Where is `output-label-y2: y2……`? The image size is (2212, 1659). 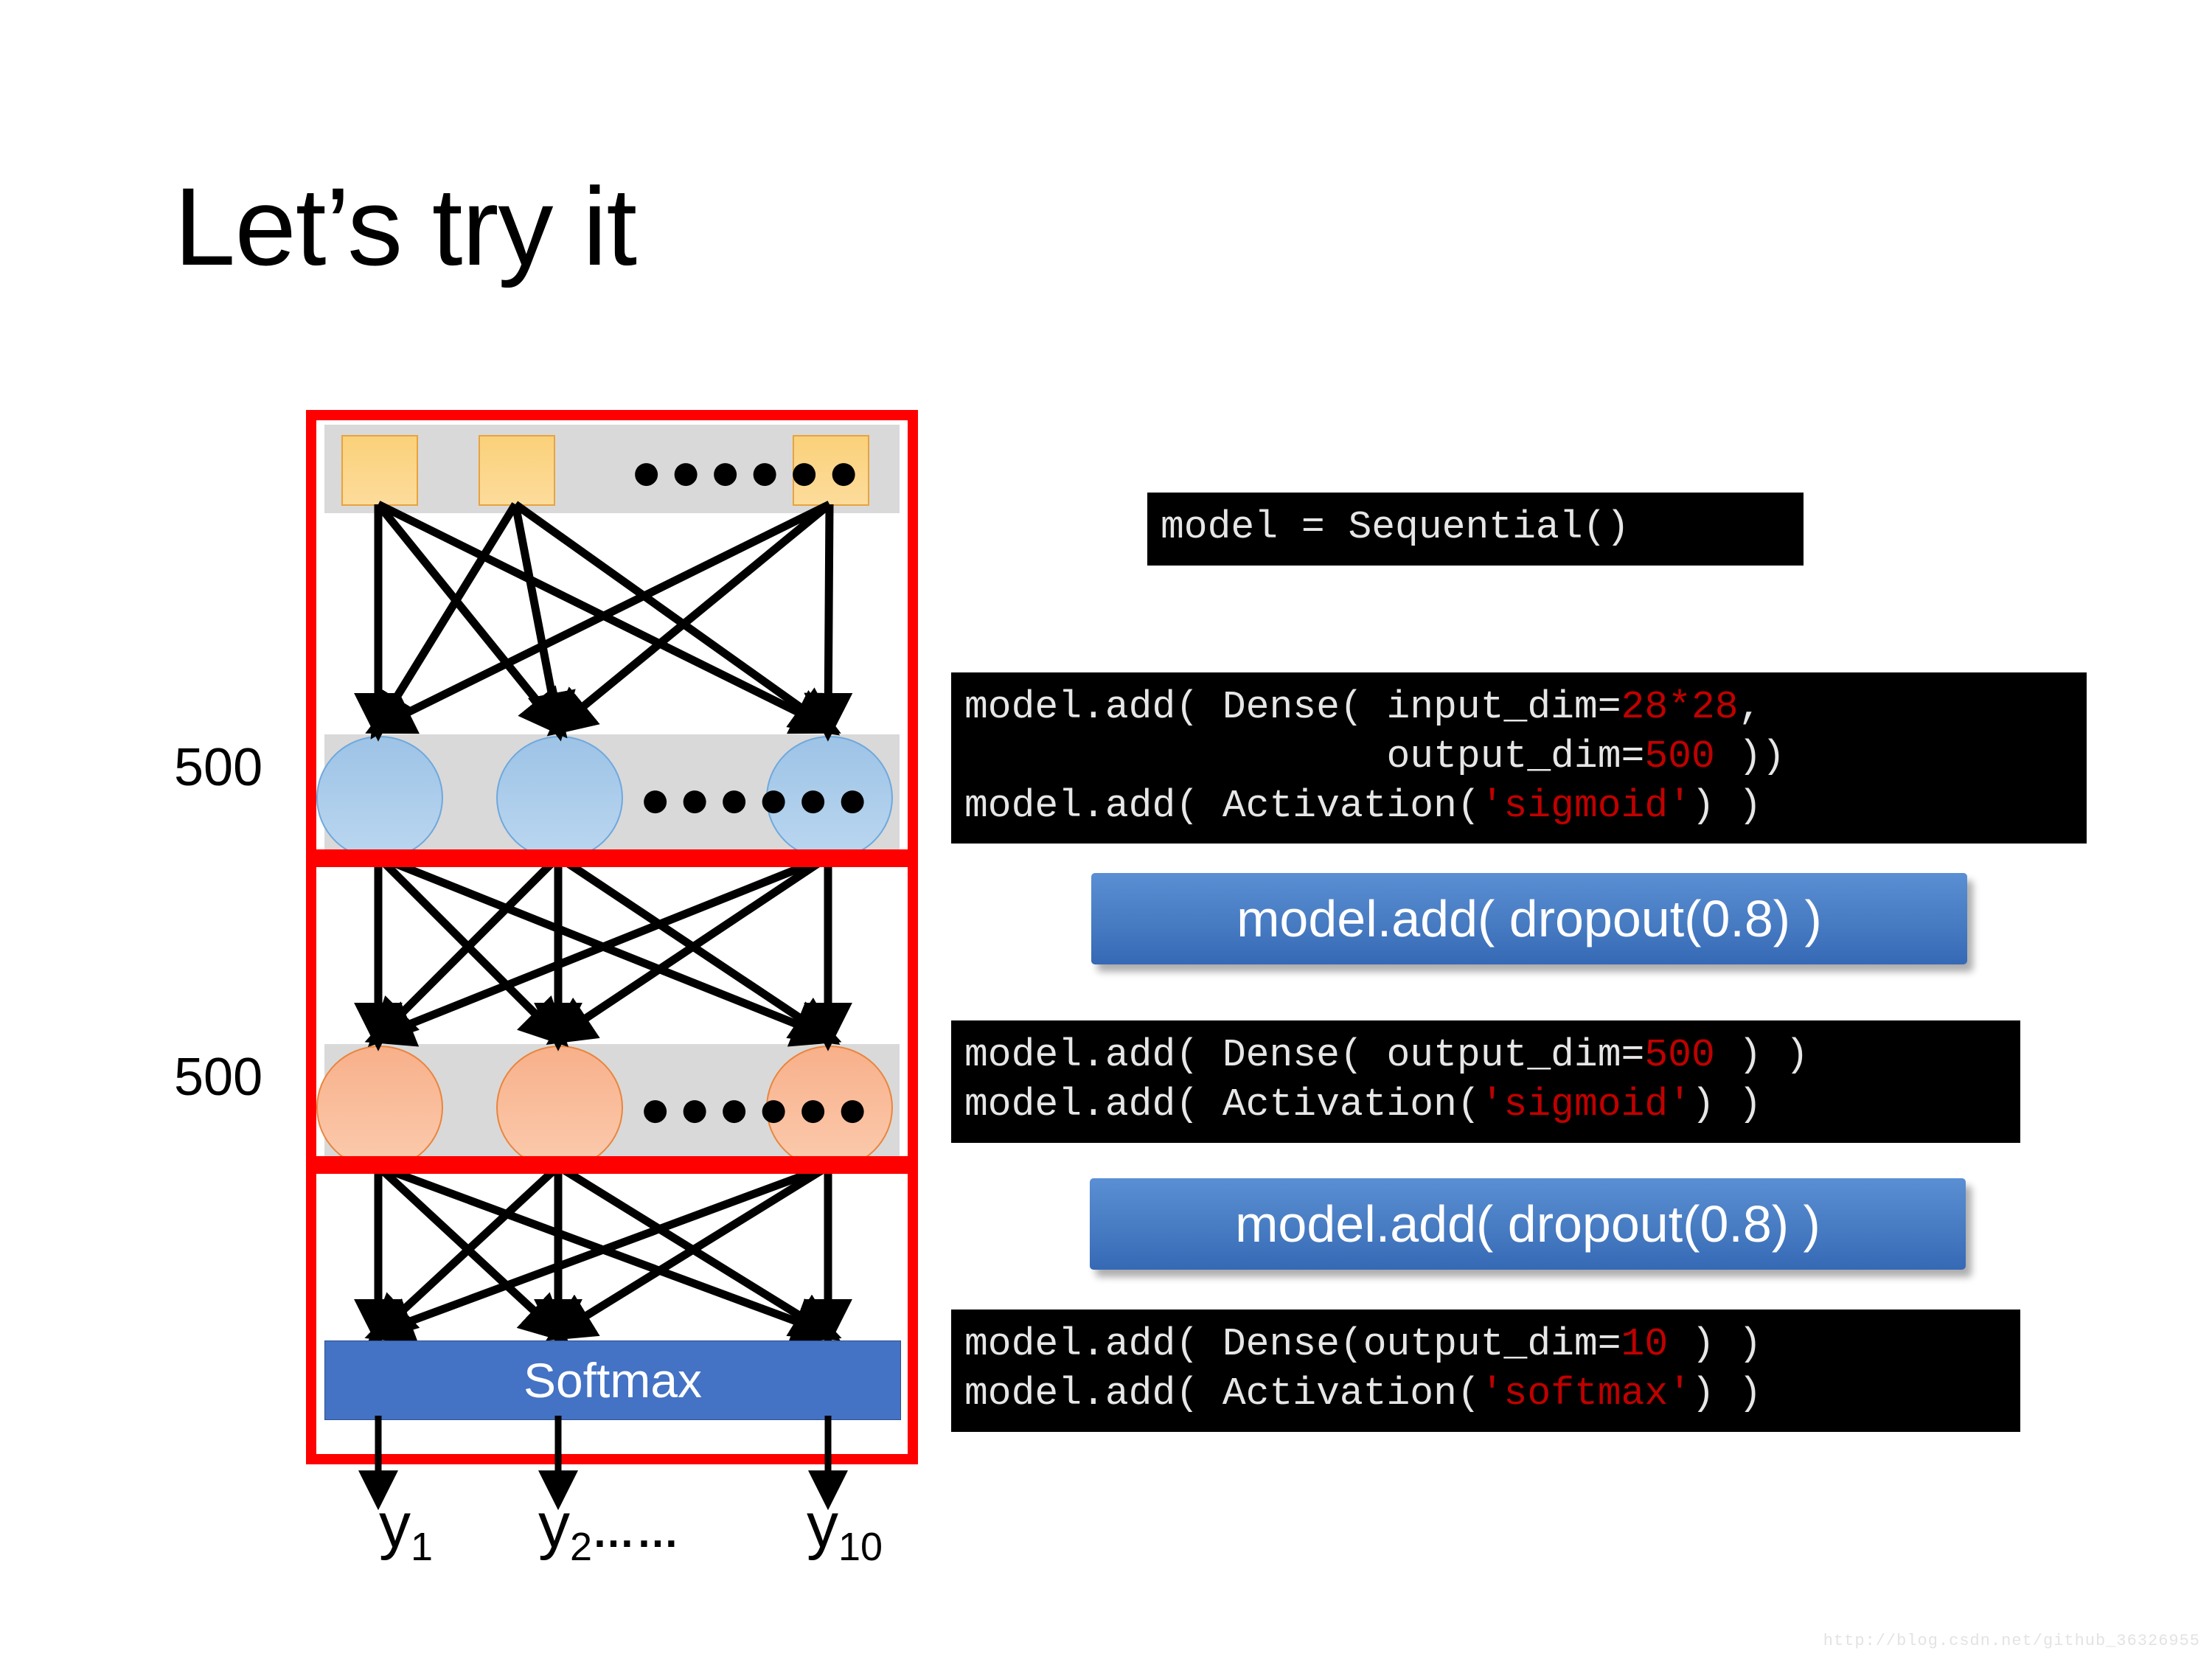 output-label-y2: y2…… is located at coordinates (609, 1529).